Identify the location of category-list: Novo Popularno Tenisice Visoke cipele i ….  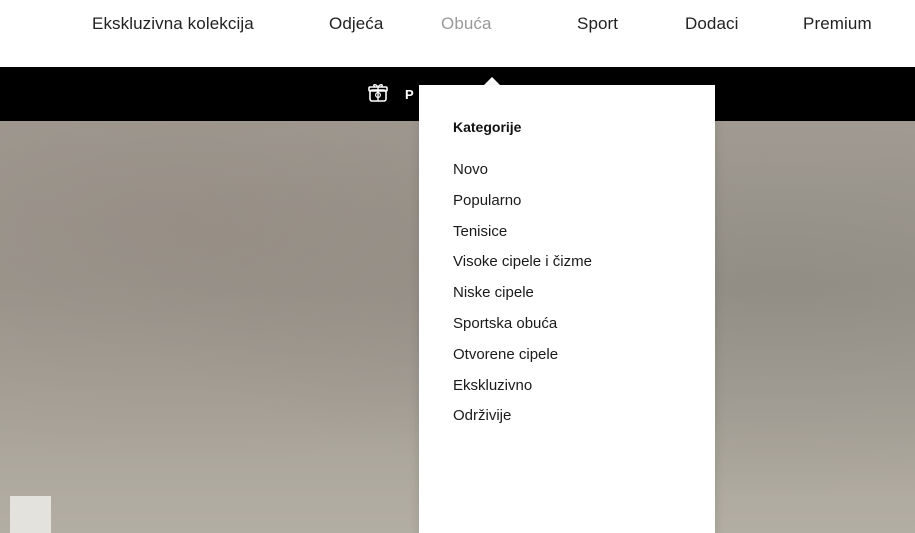
(522, 298).